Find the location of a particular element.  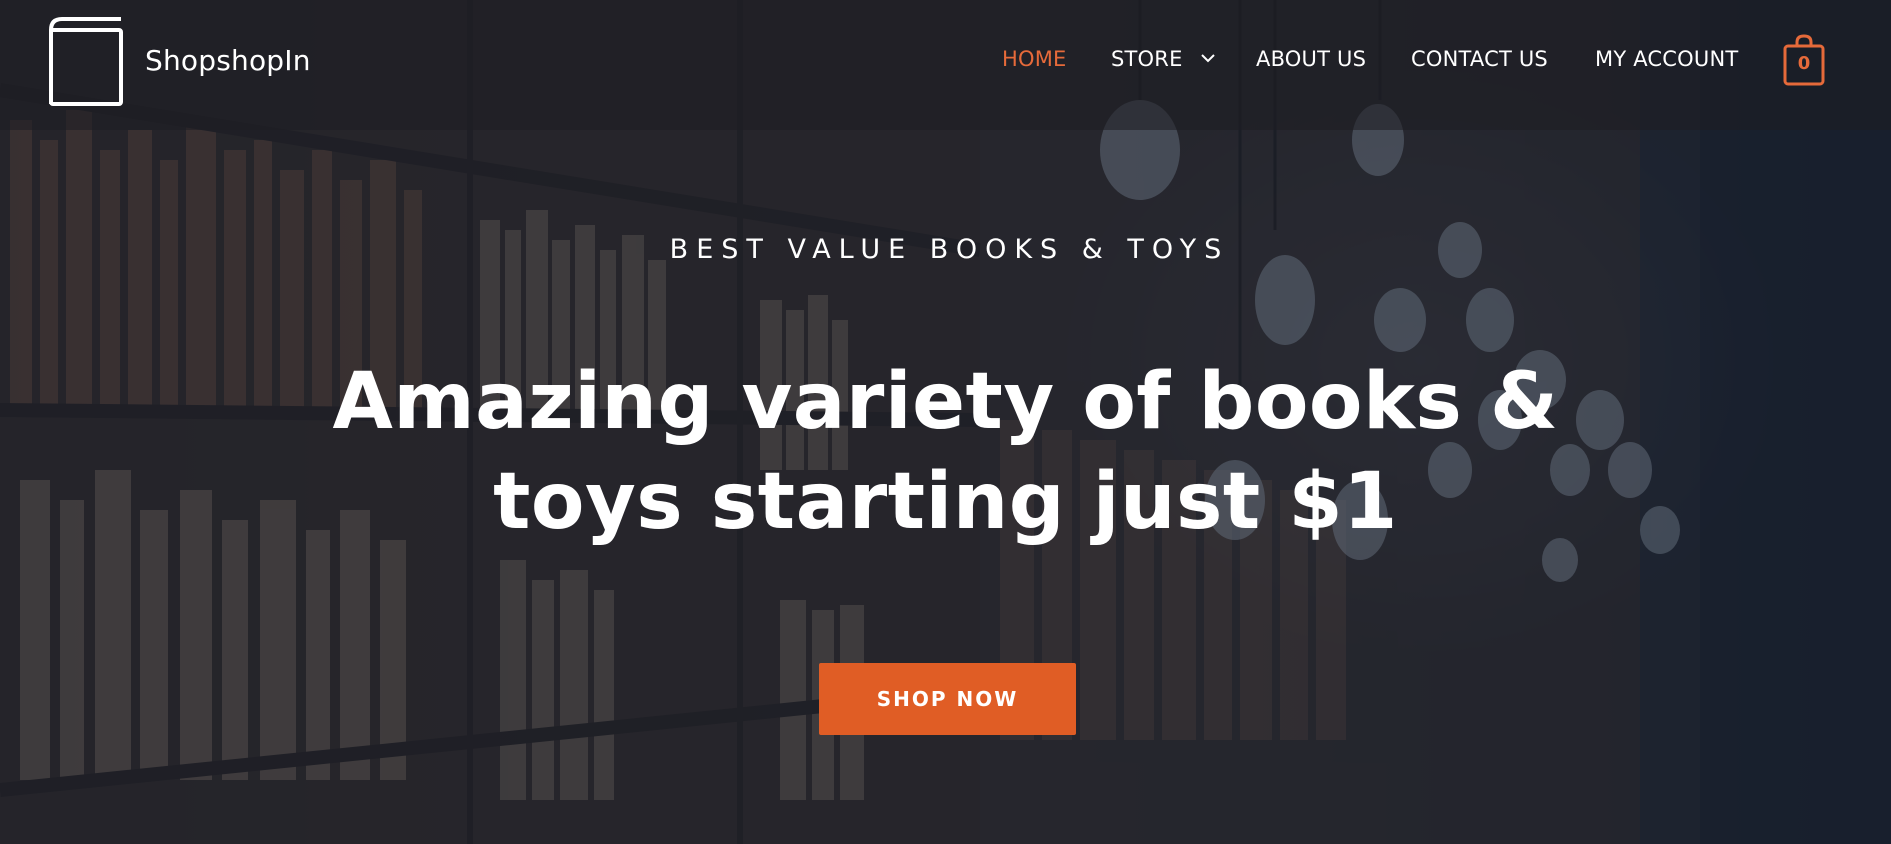

nav-item-about-us: ABOUT US is located at coordinates (1311, 59).